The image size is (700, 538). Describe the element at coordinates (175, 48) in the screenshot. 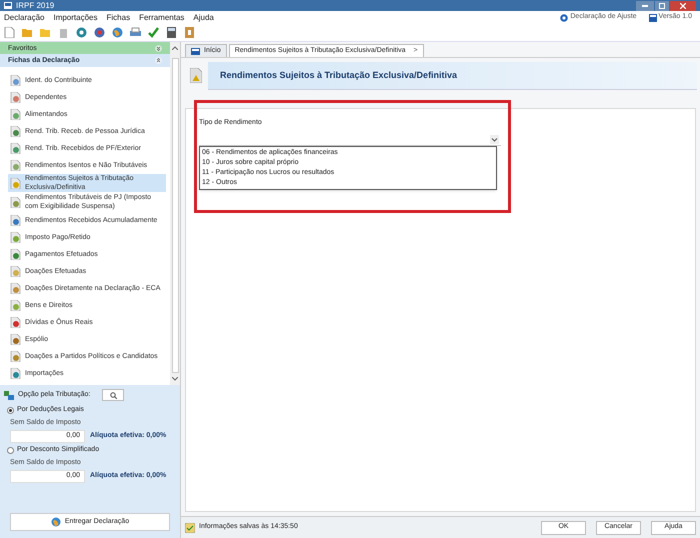

I see `scroll-up-icon` at that location.